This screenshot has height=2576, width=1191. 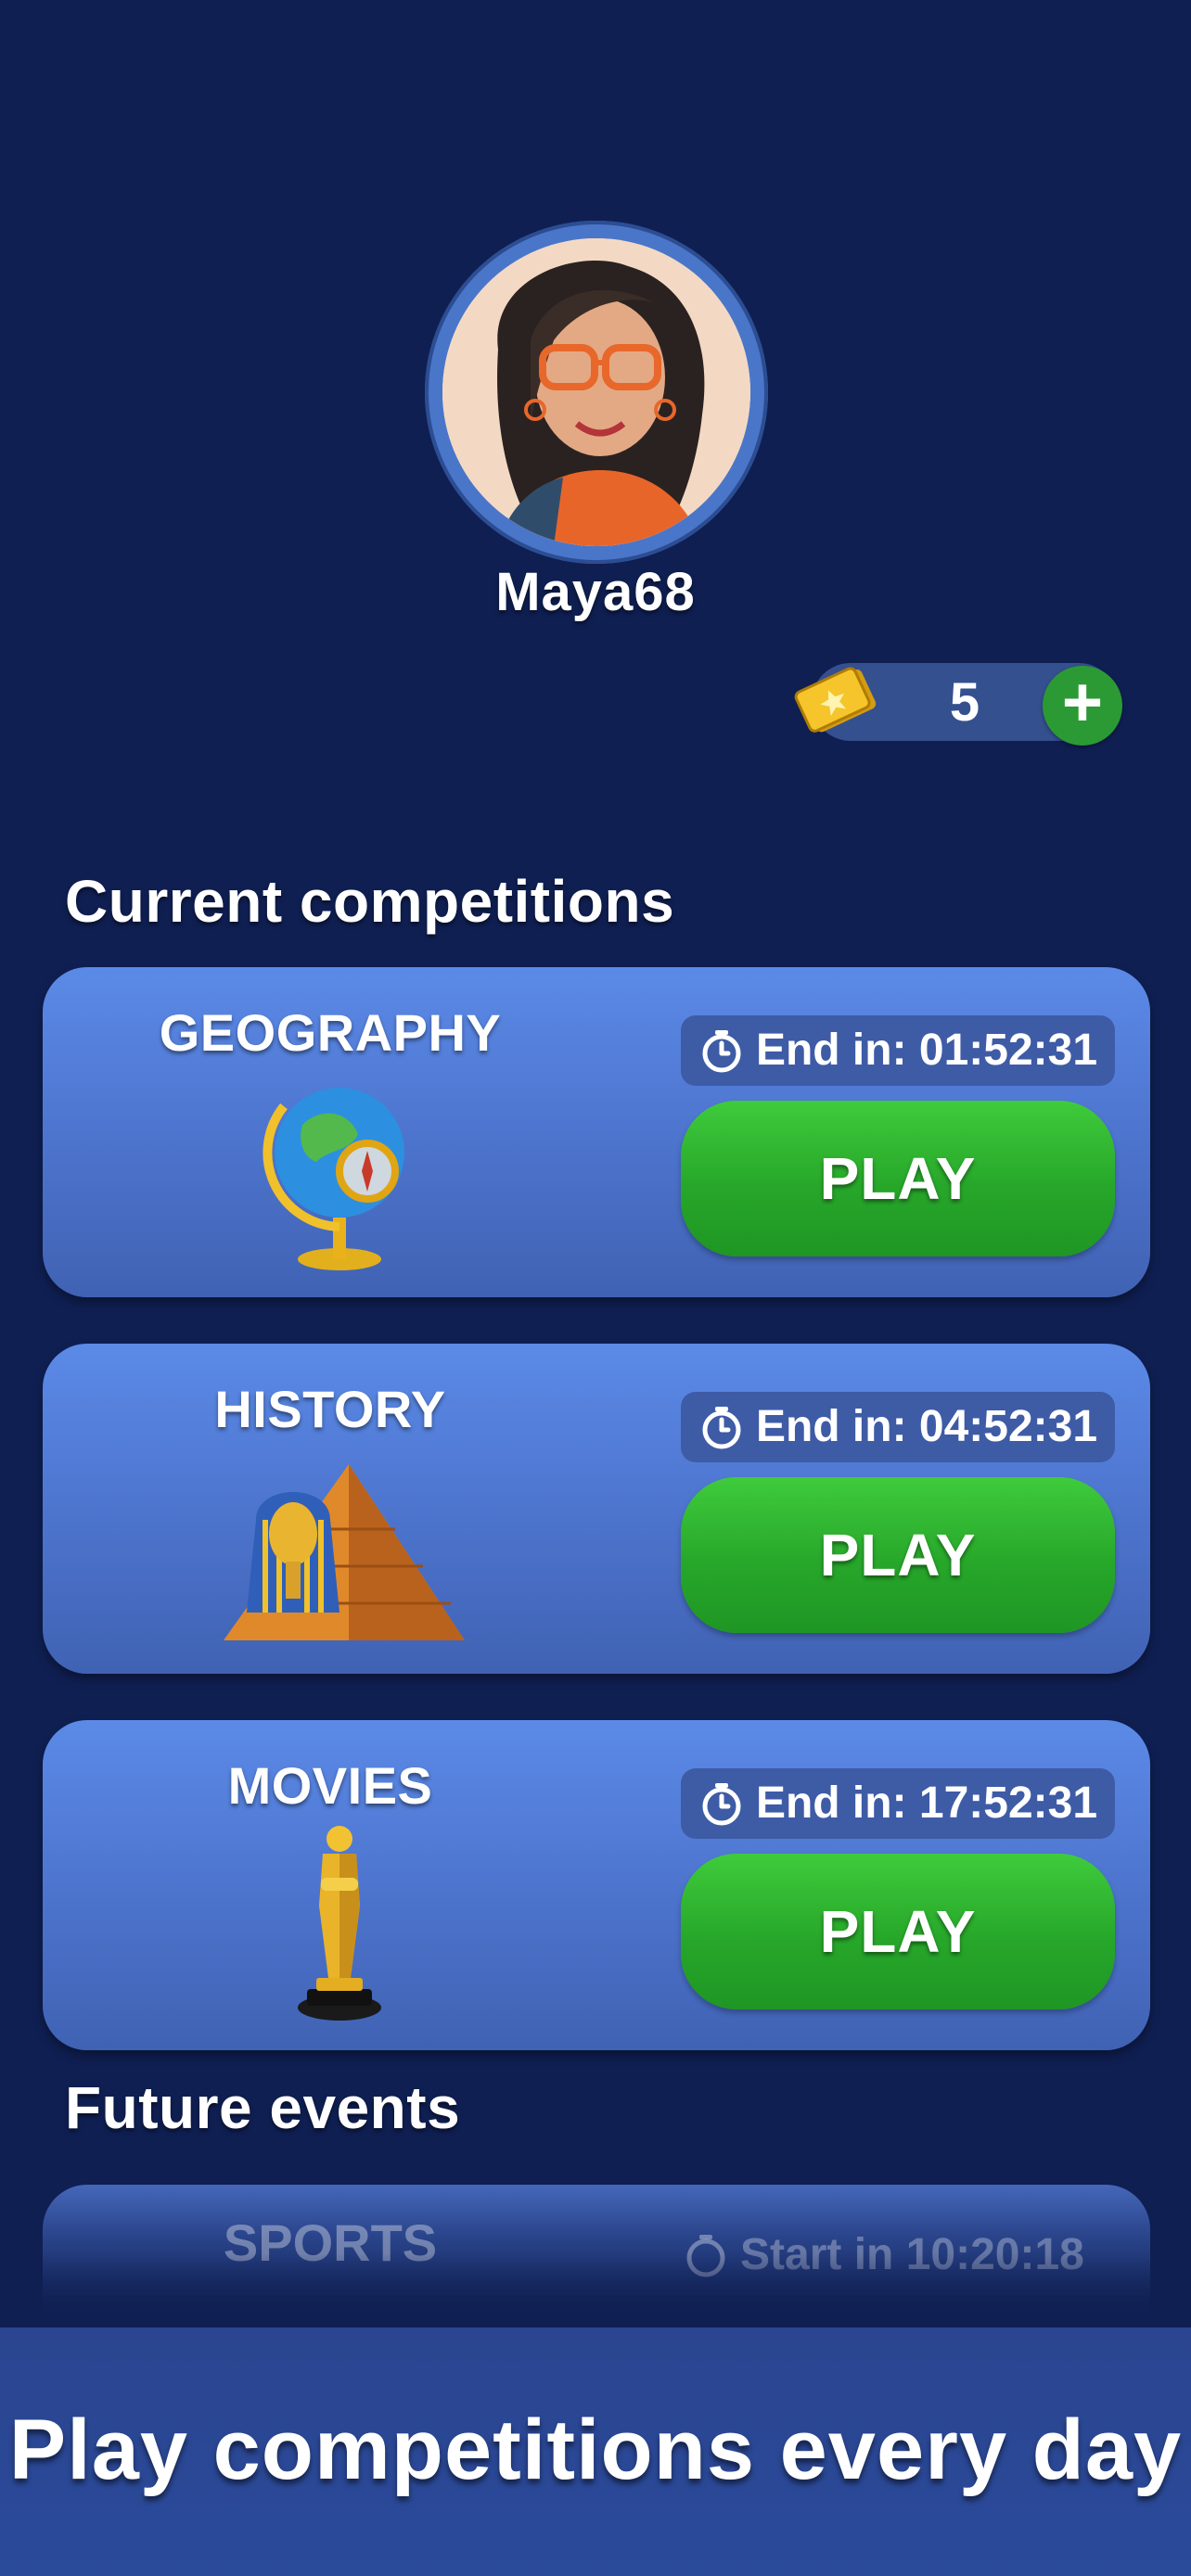 What do you see at coordinates (597, 1132) in the screenshot?
I see `competition-card-geography: GEOGRAPHY End in: 01:52:31 PLAY` at bounding box center [597, 1132].